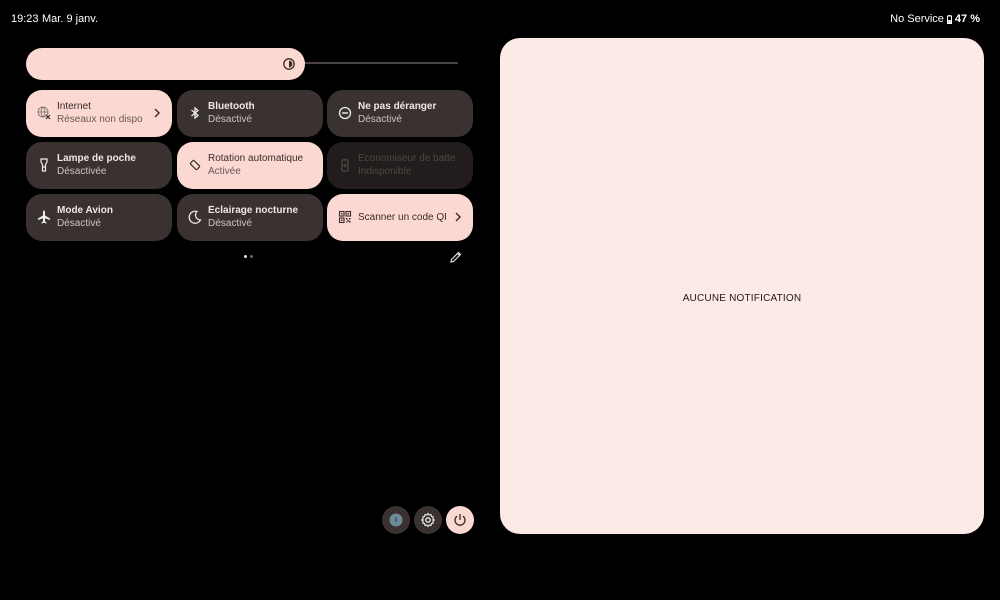 Image resolution: width=1000 pixels, height=600 pixels. Describe the element at coordinates (385, 171) in the screenshot. I see `tile-battery-saver-subtitle: Indisponible` at that location.